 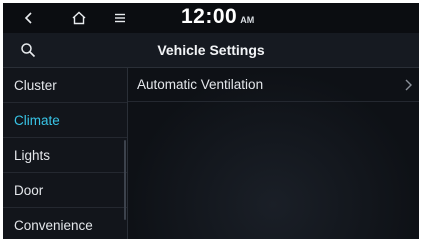 I want to click on menu-button, so click(x=120, y=18).